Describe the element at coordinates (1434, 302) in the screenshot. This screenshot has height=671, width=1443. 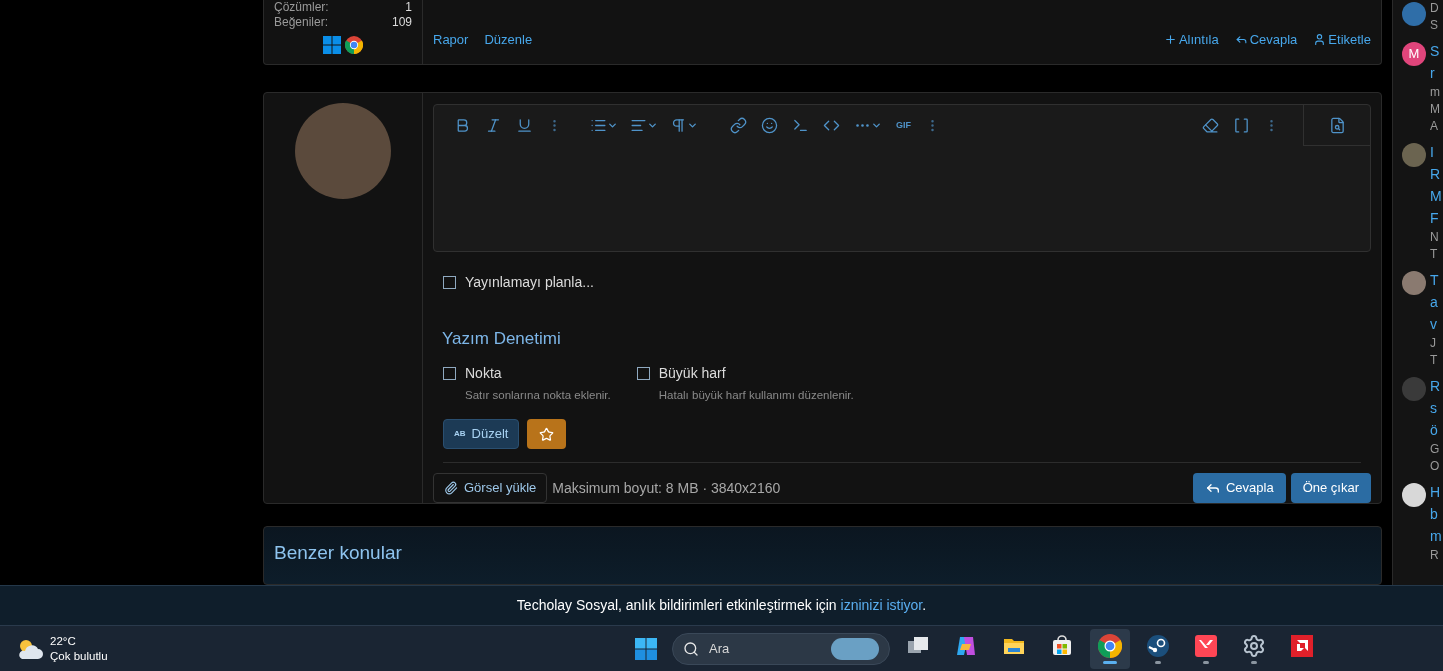
I see `thread-title: a` at that location.